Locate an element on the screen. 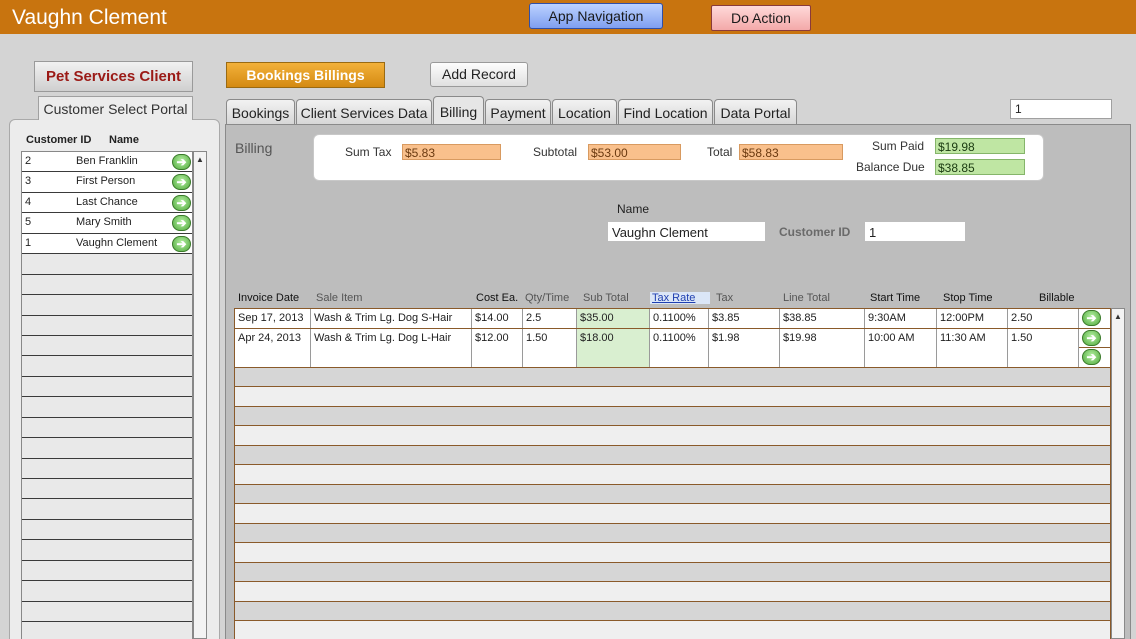  add-record-button: Add Record is located at coordinates (479, 74).